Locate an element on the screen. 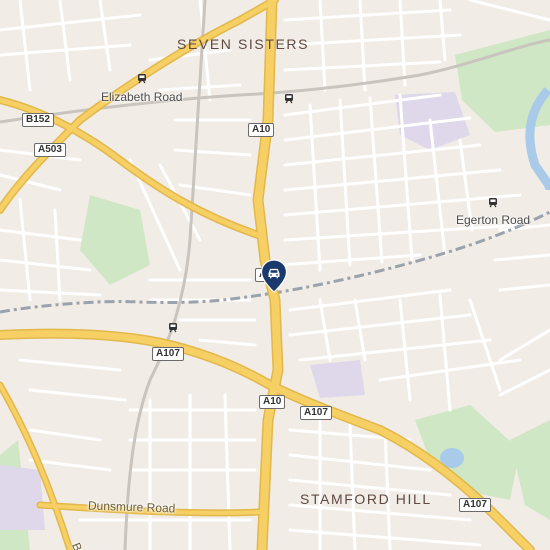 This screenshot has height=550, width=550. car-icon is located at coordinates (274, 273).